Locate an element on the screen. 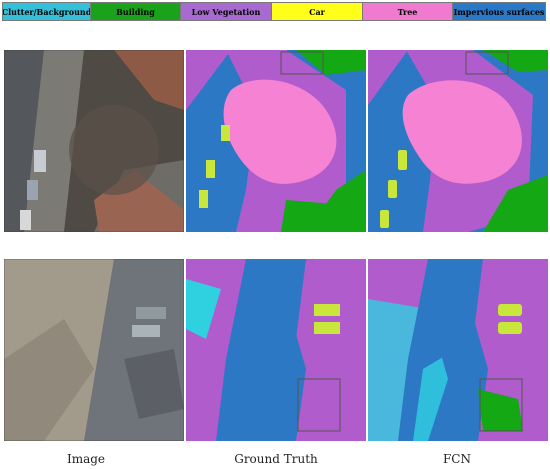 This screenshot has width=550, height=469. caption-ground-truth: Ground Truth is located at coordinates (276, 459).